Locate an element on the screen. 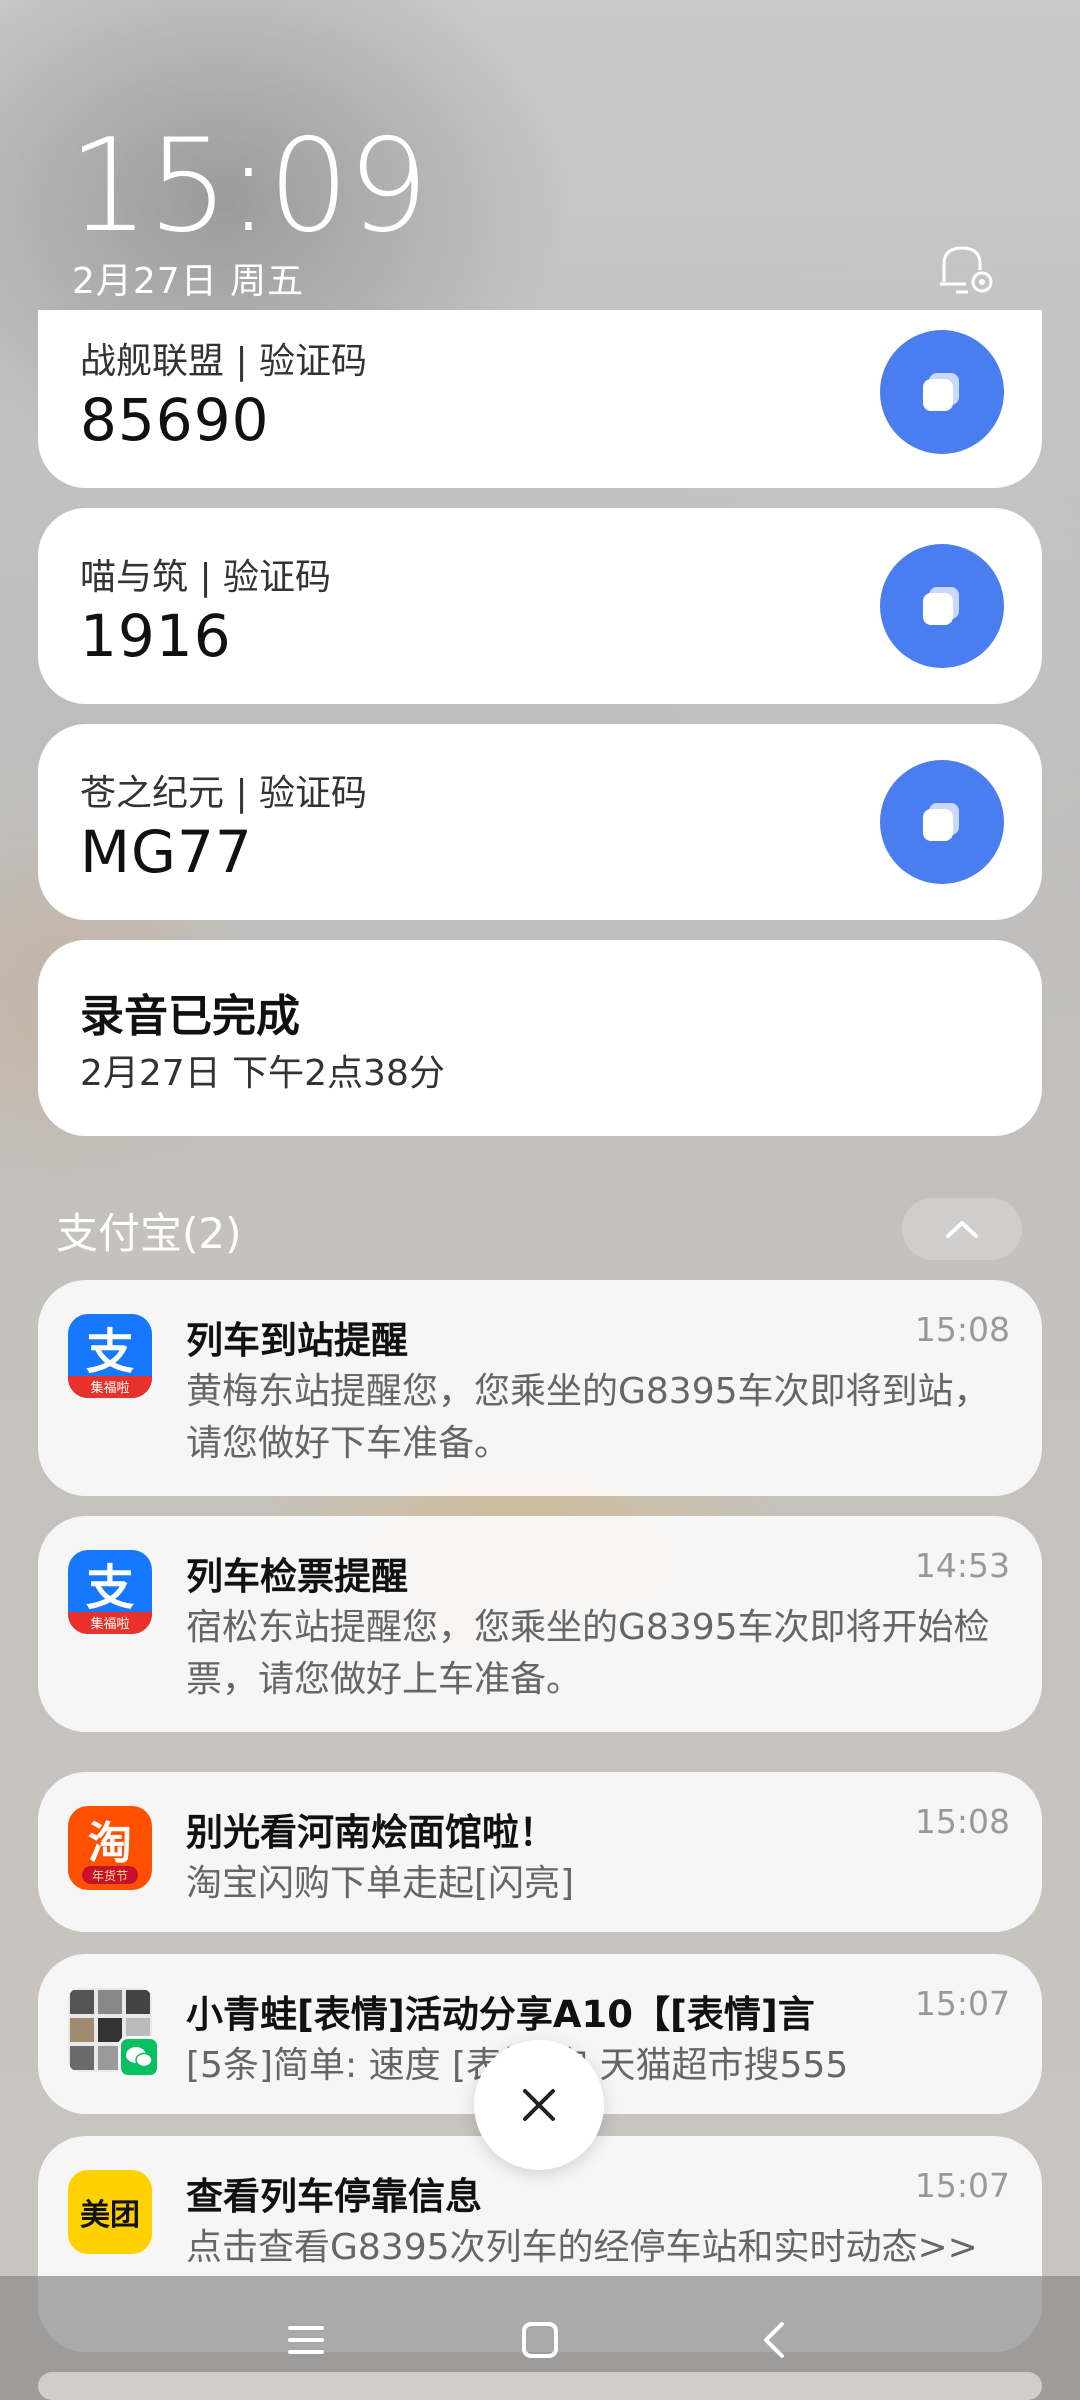  menu-icon is located at coordinates (306, 2340).